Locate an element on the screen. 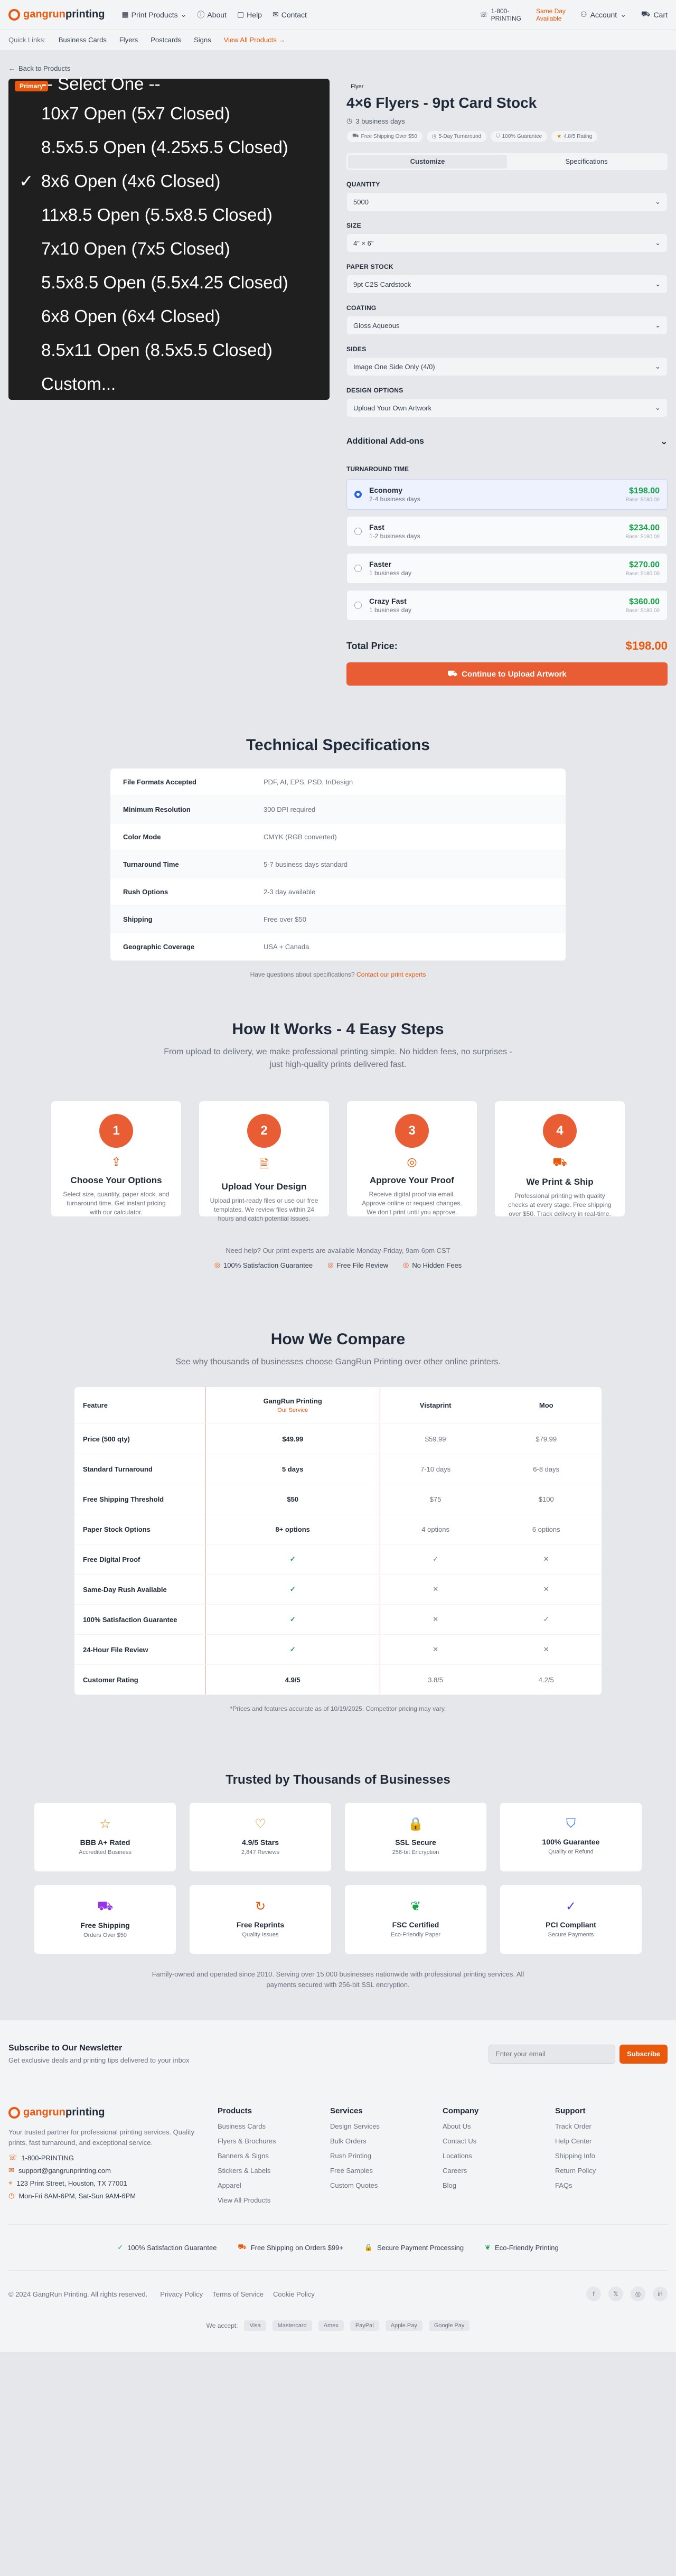 This screenshot has height=2576, width=676. dropdown-option: 6x8 Open (6x4 Closed) is located at coordinates (169, 316).